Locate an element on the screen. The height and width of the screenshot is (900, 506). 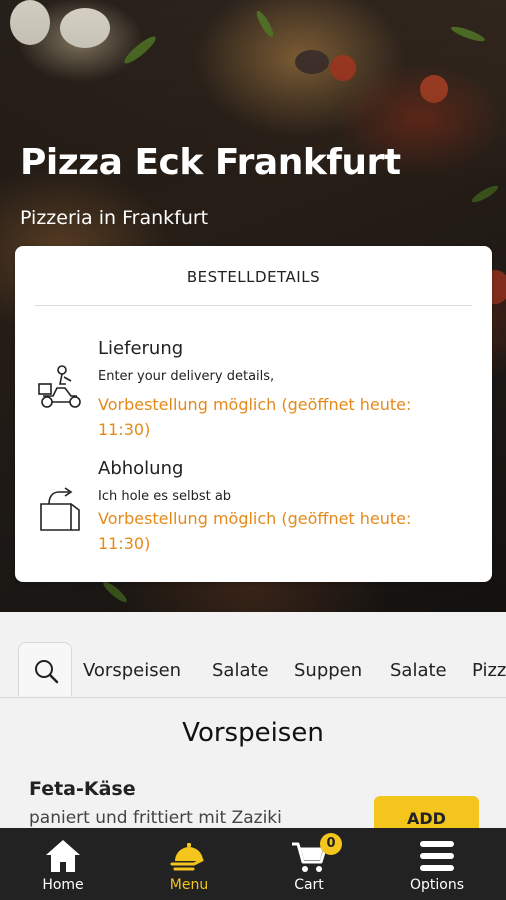
category-tab-salate-2: Salate is located at coordinates (418, 670).